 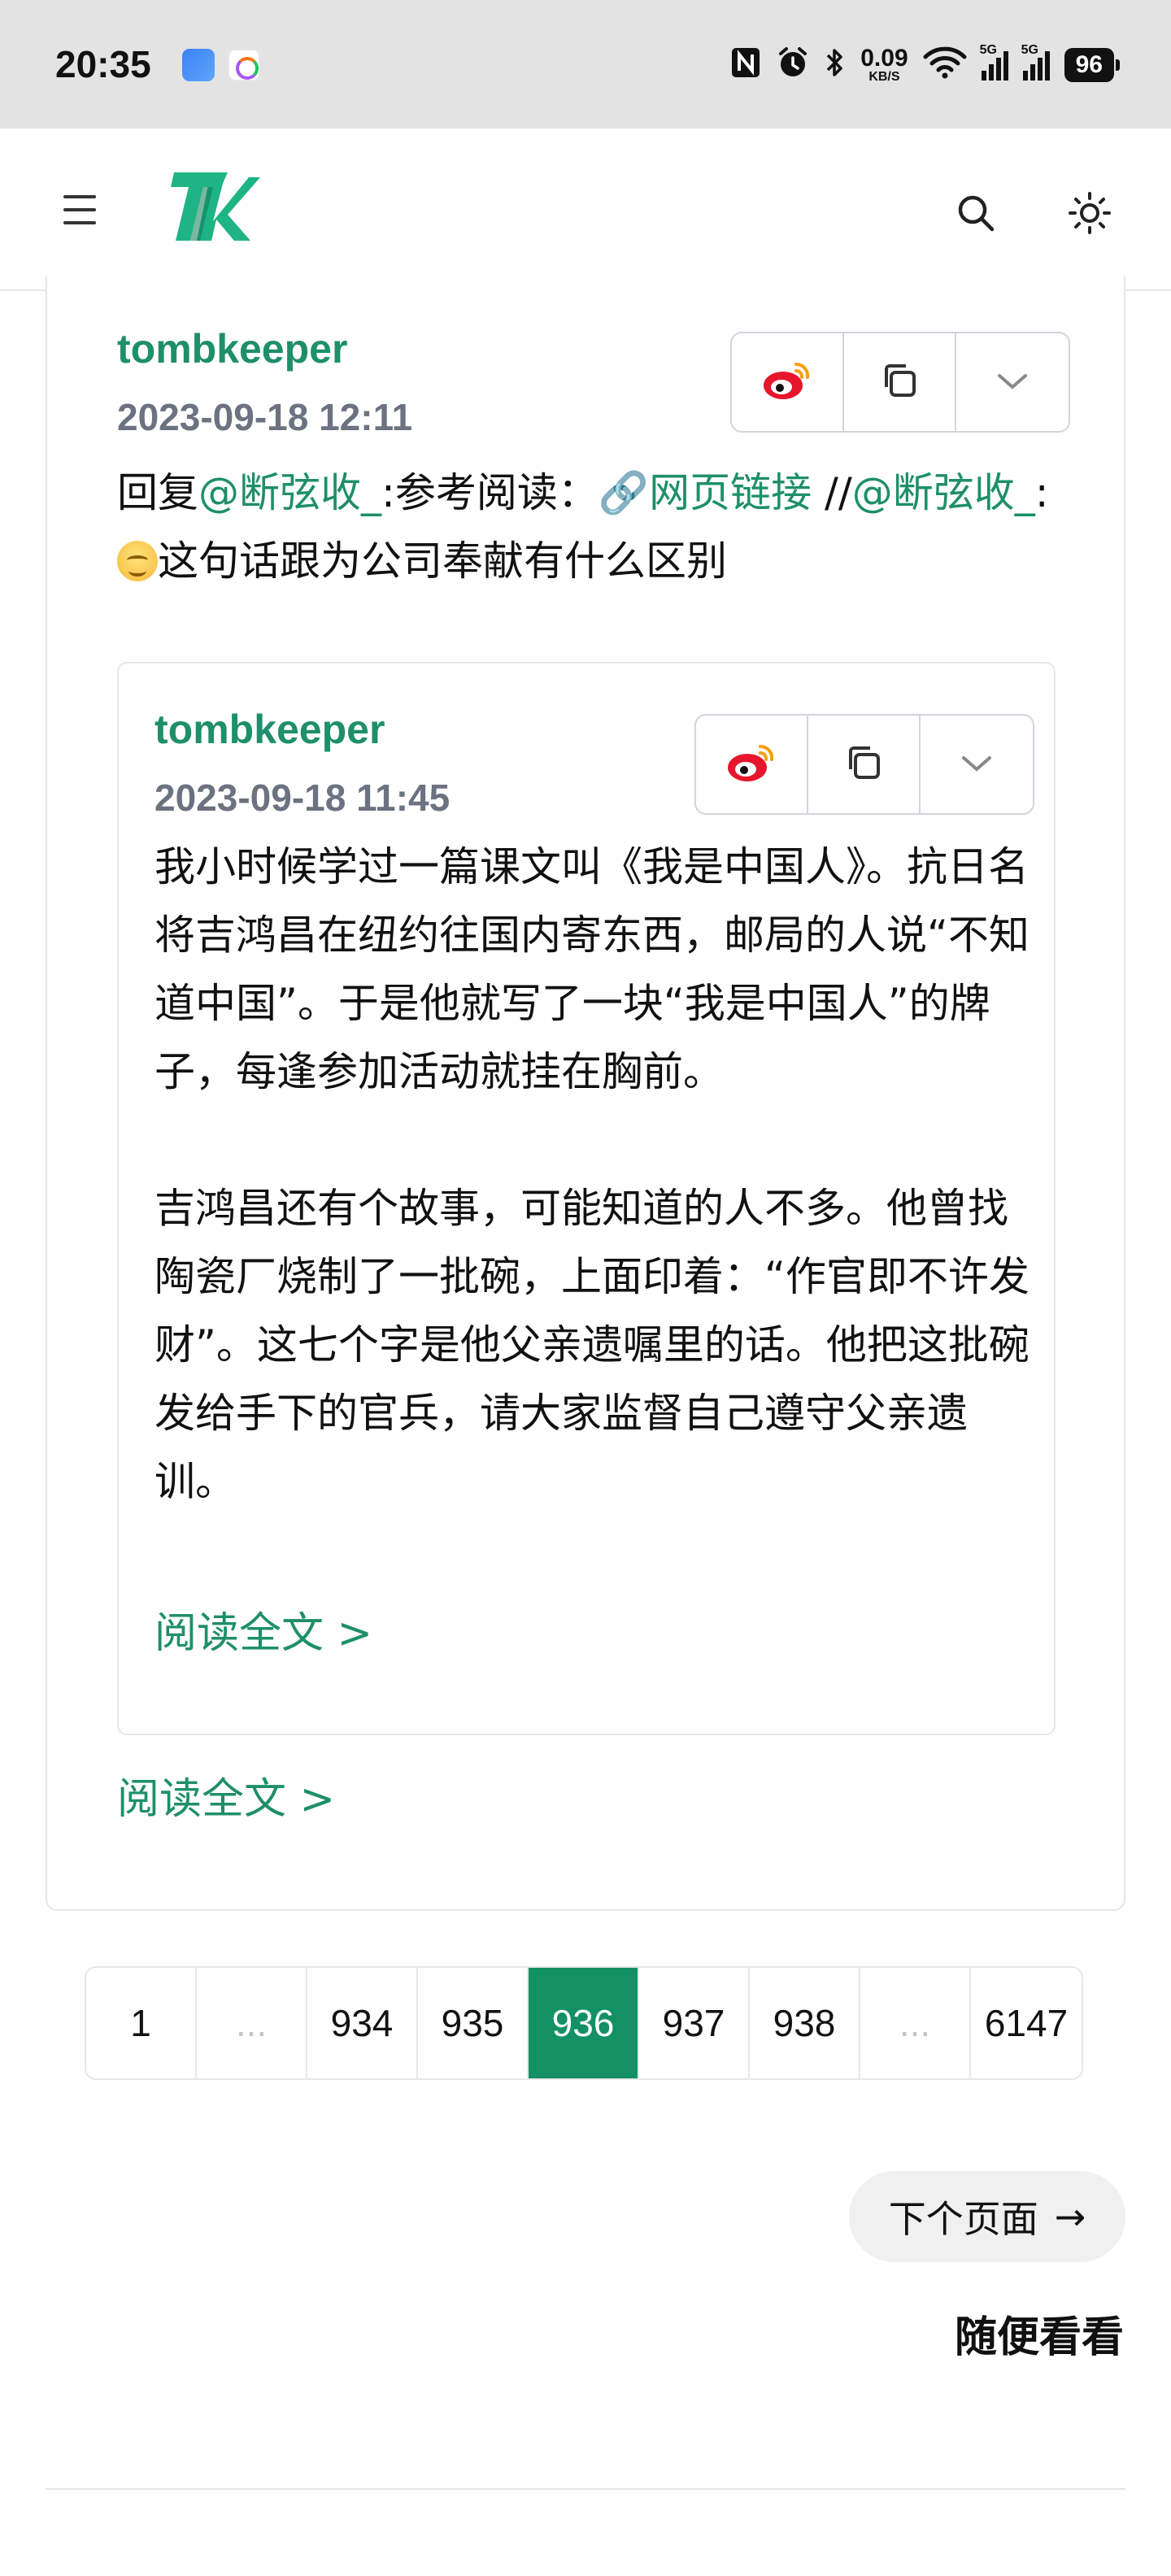 What do you see at coordinates (226, 1795) in the screenshot?
I see `post-read-more-link: 阅读全文 >` at bounding box center [226, 1795].